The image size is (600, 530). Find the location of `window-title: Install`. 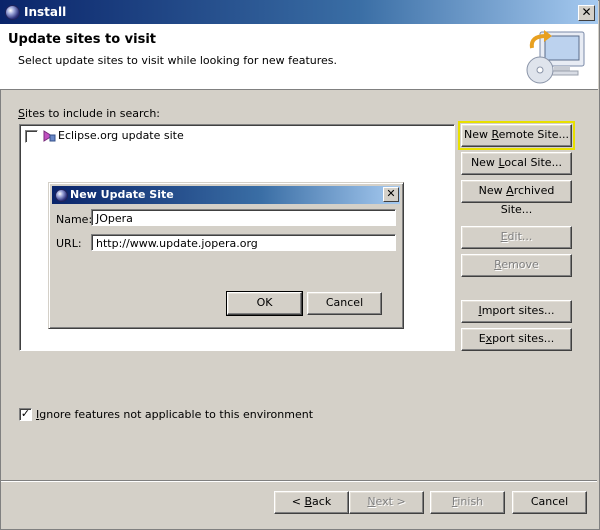

window-title: Install is located at coordinates (45, 12).